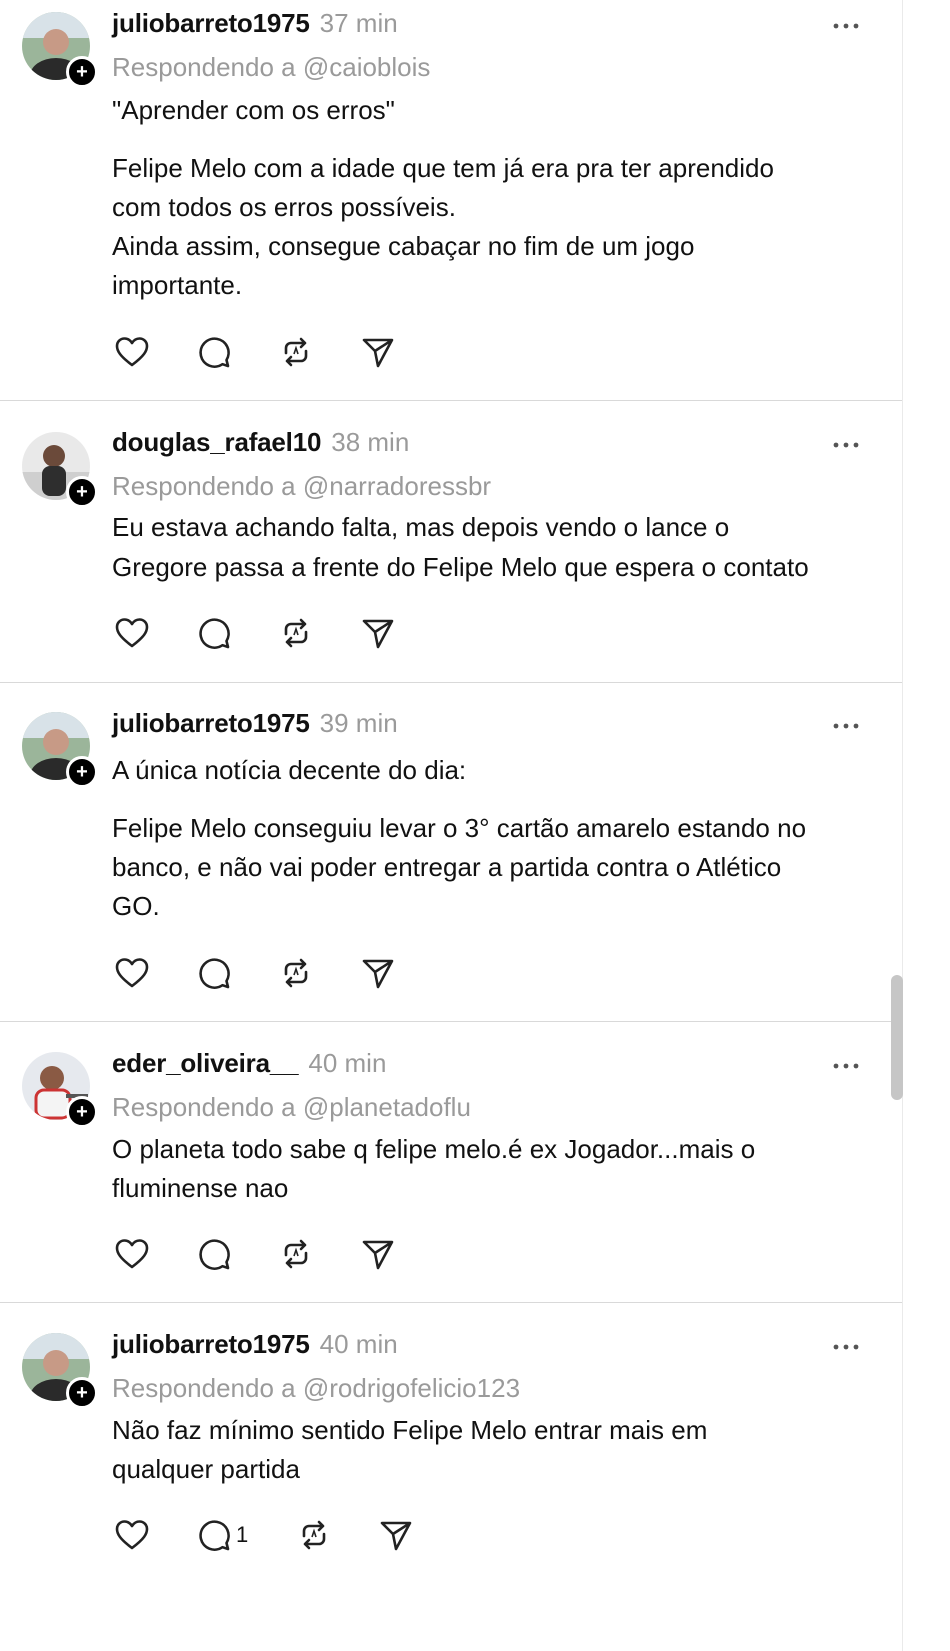 This screenshot has height=1651, width=950. Describe the element at coordinates (284, 207) in the screenshot. I see `post-text-line: com todos os erros possíveis.` at that location.